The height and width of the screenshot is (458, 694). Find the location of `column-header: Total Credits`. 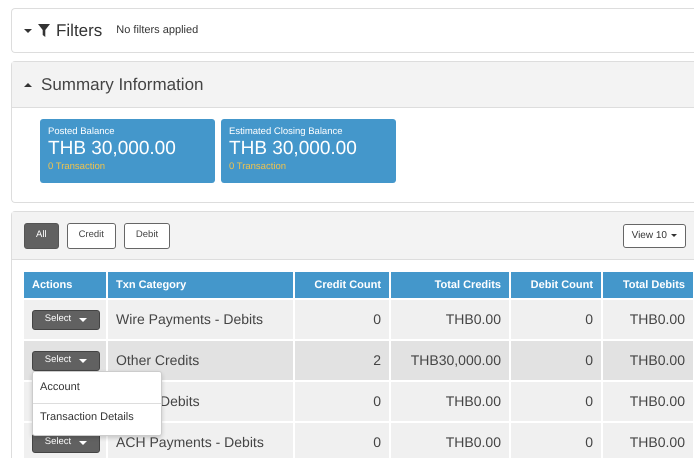

column-header: Total Credits is located at coordinates (450, 285).